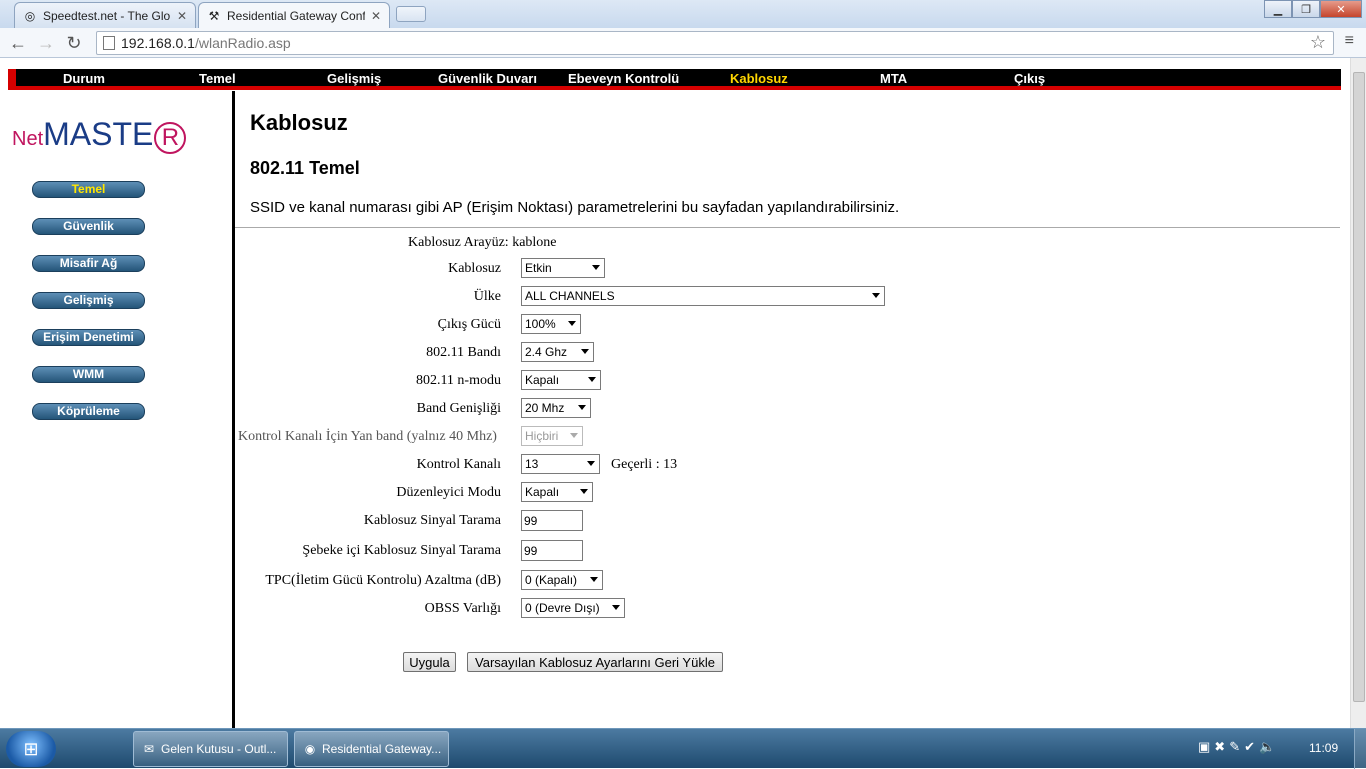 The height and width of the screenshot is (769, 1366). Describe the element at coordinates (1249, 747) in the screenshot. I see `security-check-icon: ✔` at that location.